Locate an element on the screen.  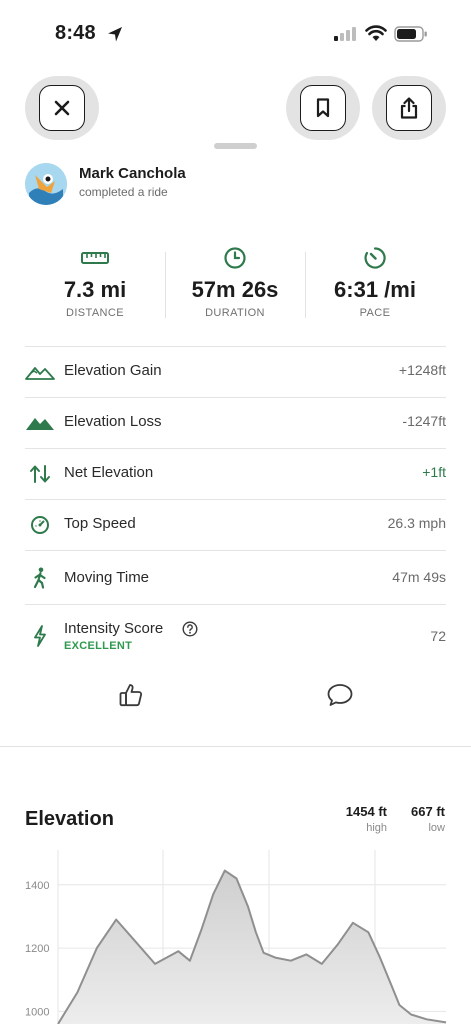
bookmark-button-face is located at coordinates (323, 108).